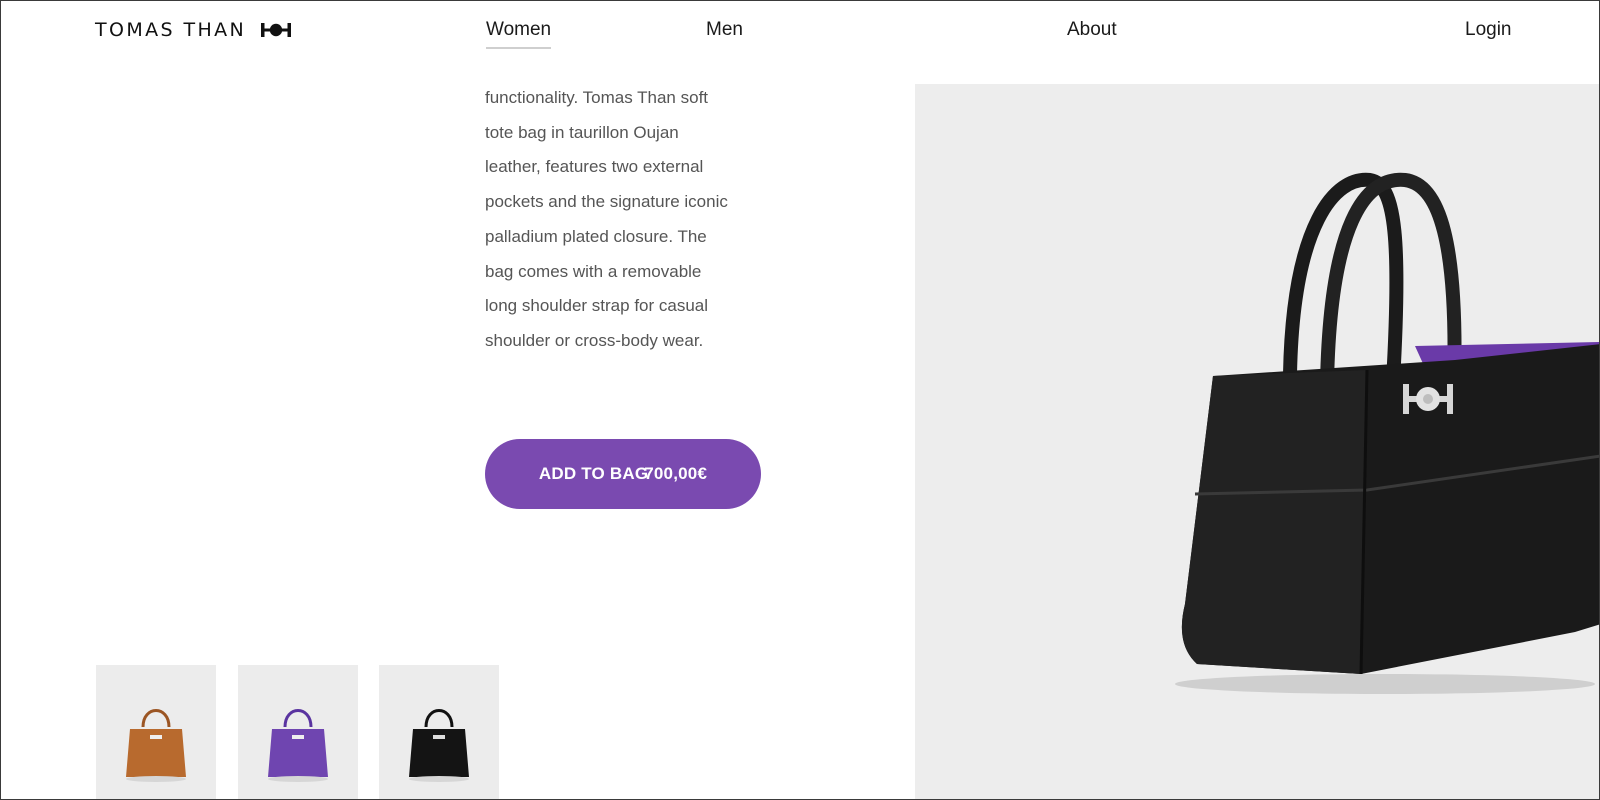 Image resolution: width=1600 pixels, height=800 pixels. Describe the element at coordinates (156, 745) in the screenshot. I see `tan-tote-bag-thumbnail` at that location.